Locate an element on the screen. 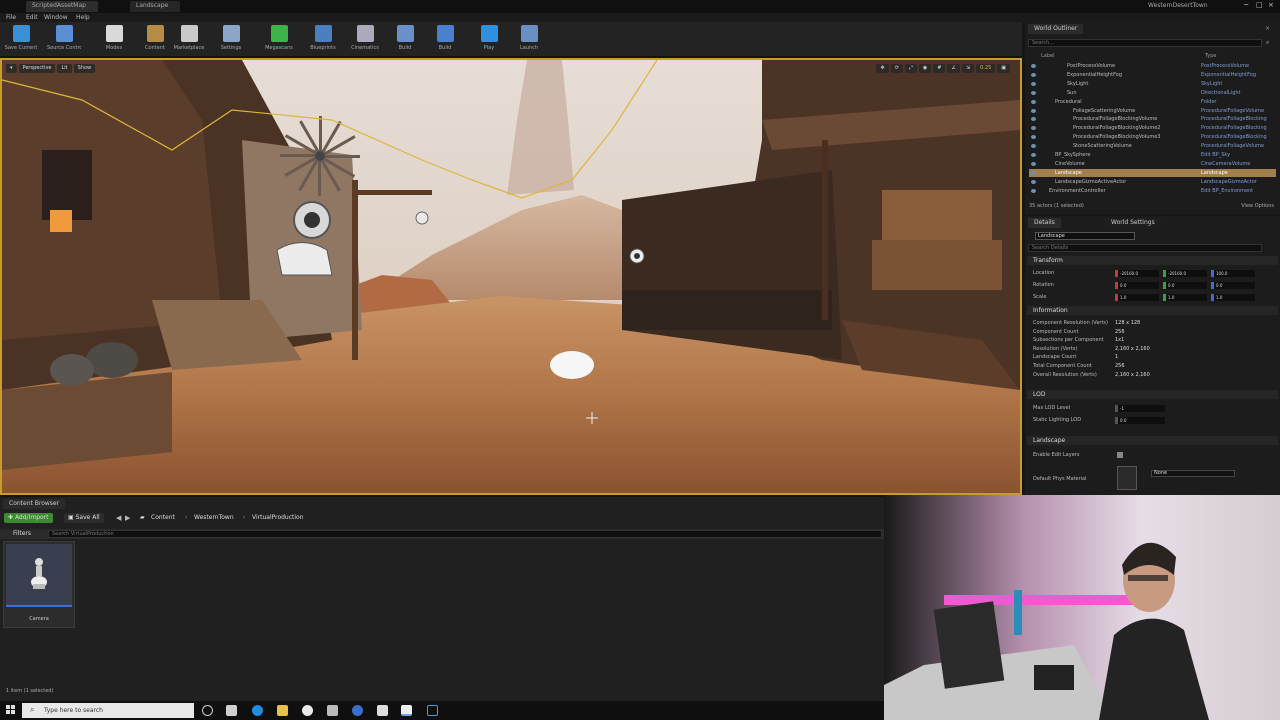  view-options-button: View Options is located at coordinates (1257, 206).